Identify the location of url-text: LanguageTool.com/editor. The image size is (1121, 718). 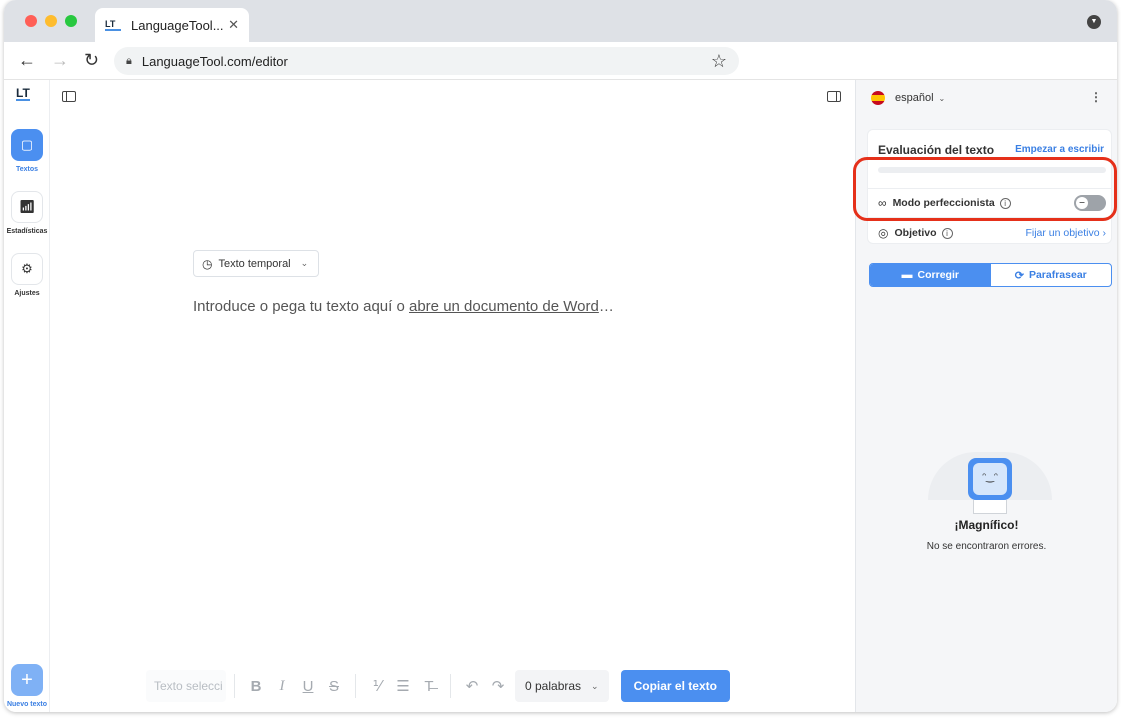
(214, 61).